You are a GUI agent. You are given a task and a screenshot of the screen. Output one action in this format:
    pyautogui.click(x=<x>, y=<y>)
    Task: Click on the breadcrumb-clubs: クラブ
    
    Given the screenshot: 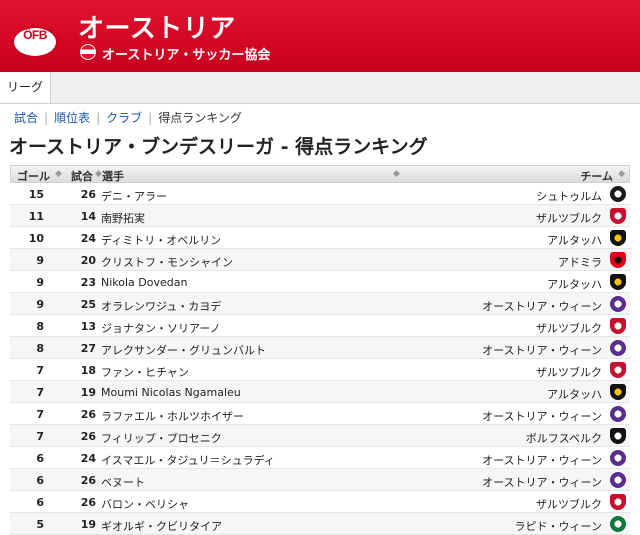 What is the action you would take?
    pyautogui.click(x=124, y=118)
    